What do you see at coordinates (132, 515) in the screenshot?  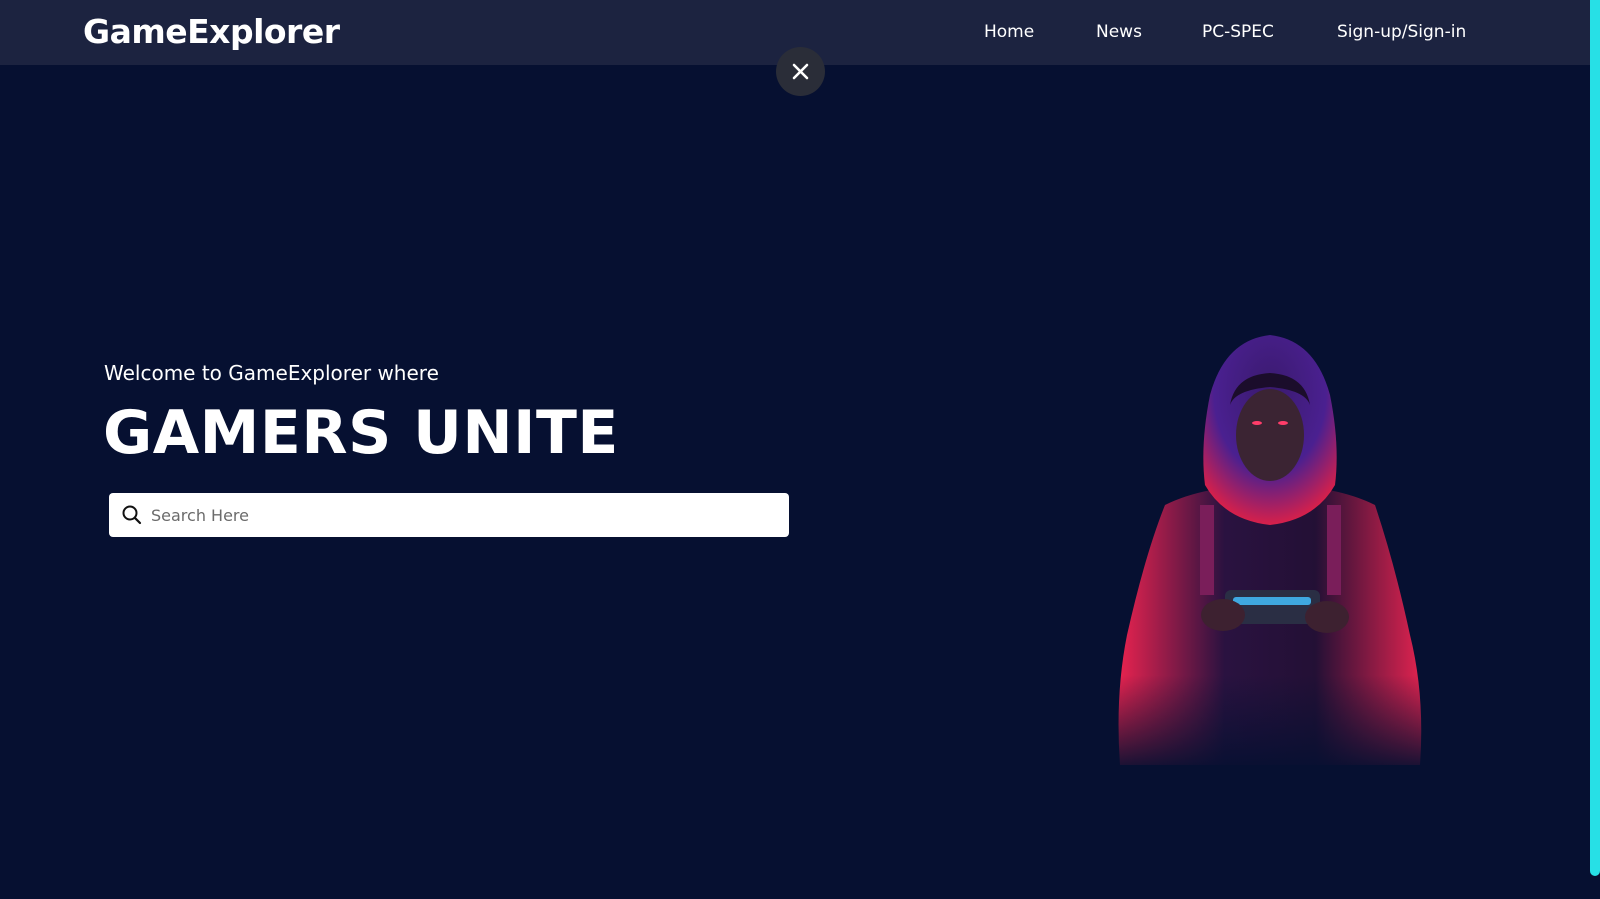 I see `search-icon` at bounding box center [132, 515].